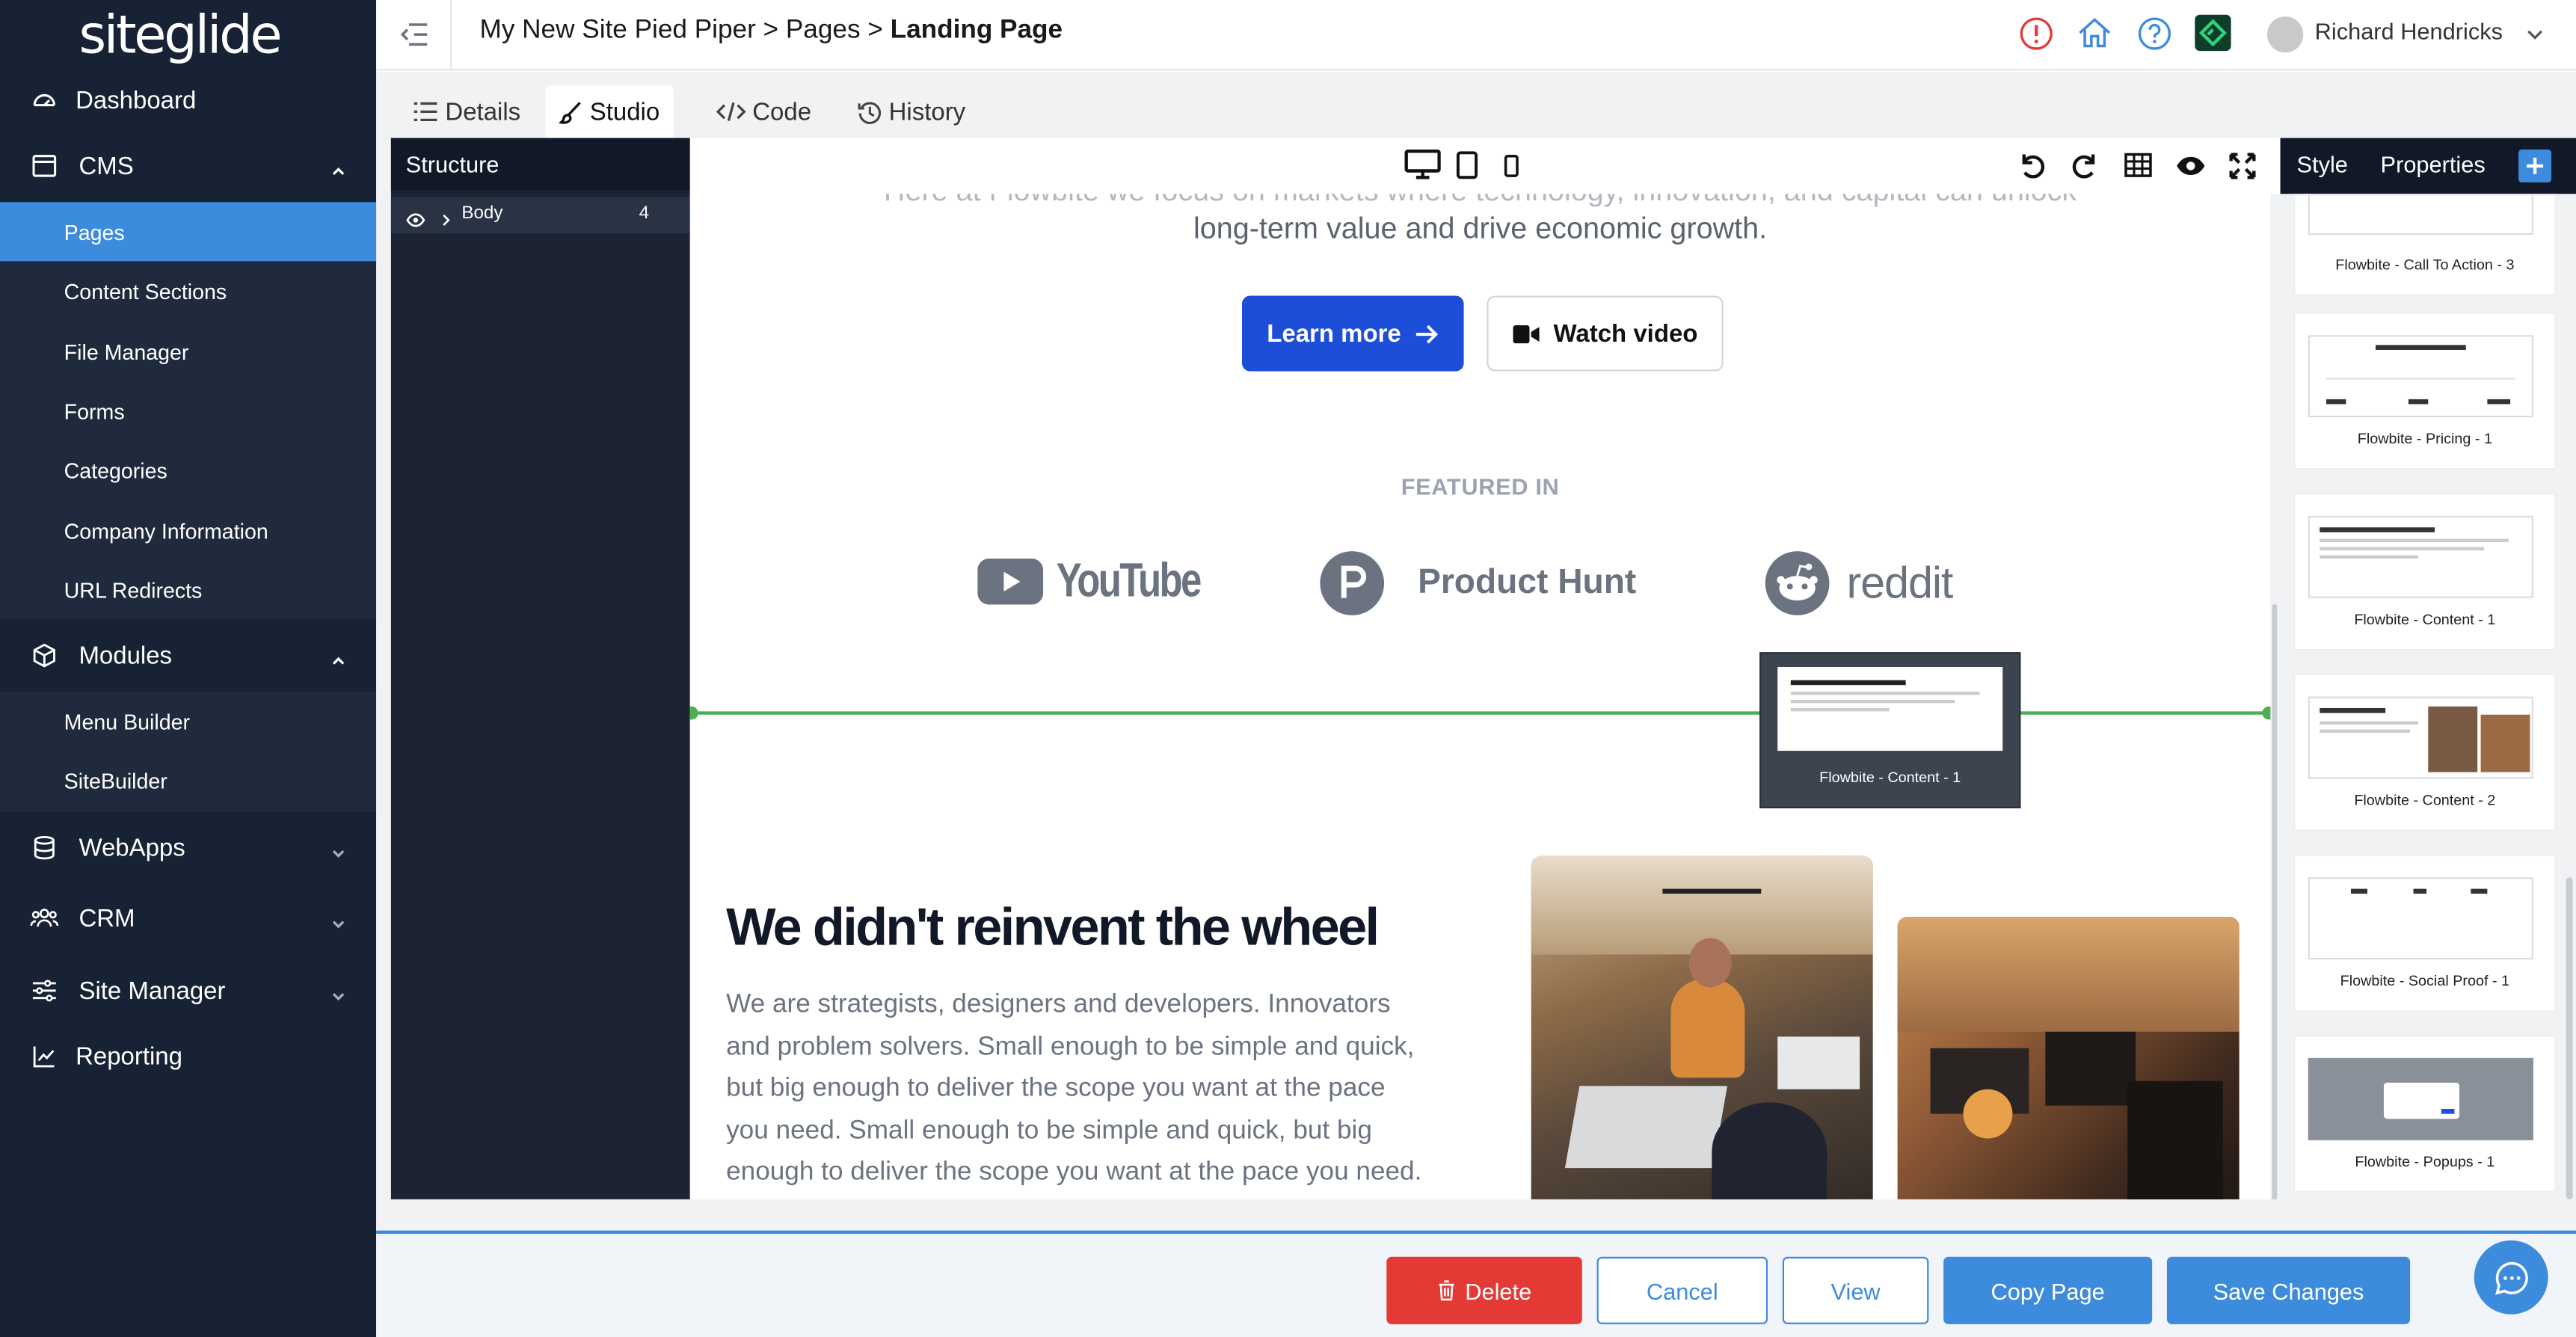  What do you see at coordinates (188, 918) in the screenshot?
I see `sidebar-item-crm: CRM` at bounding box center [188, 918].